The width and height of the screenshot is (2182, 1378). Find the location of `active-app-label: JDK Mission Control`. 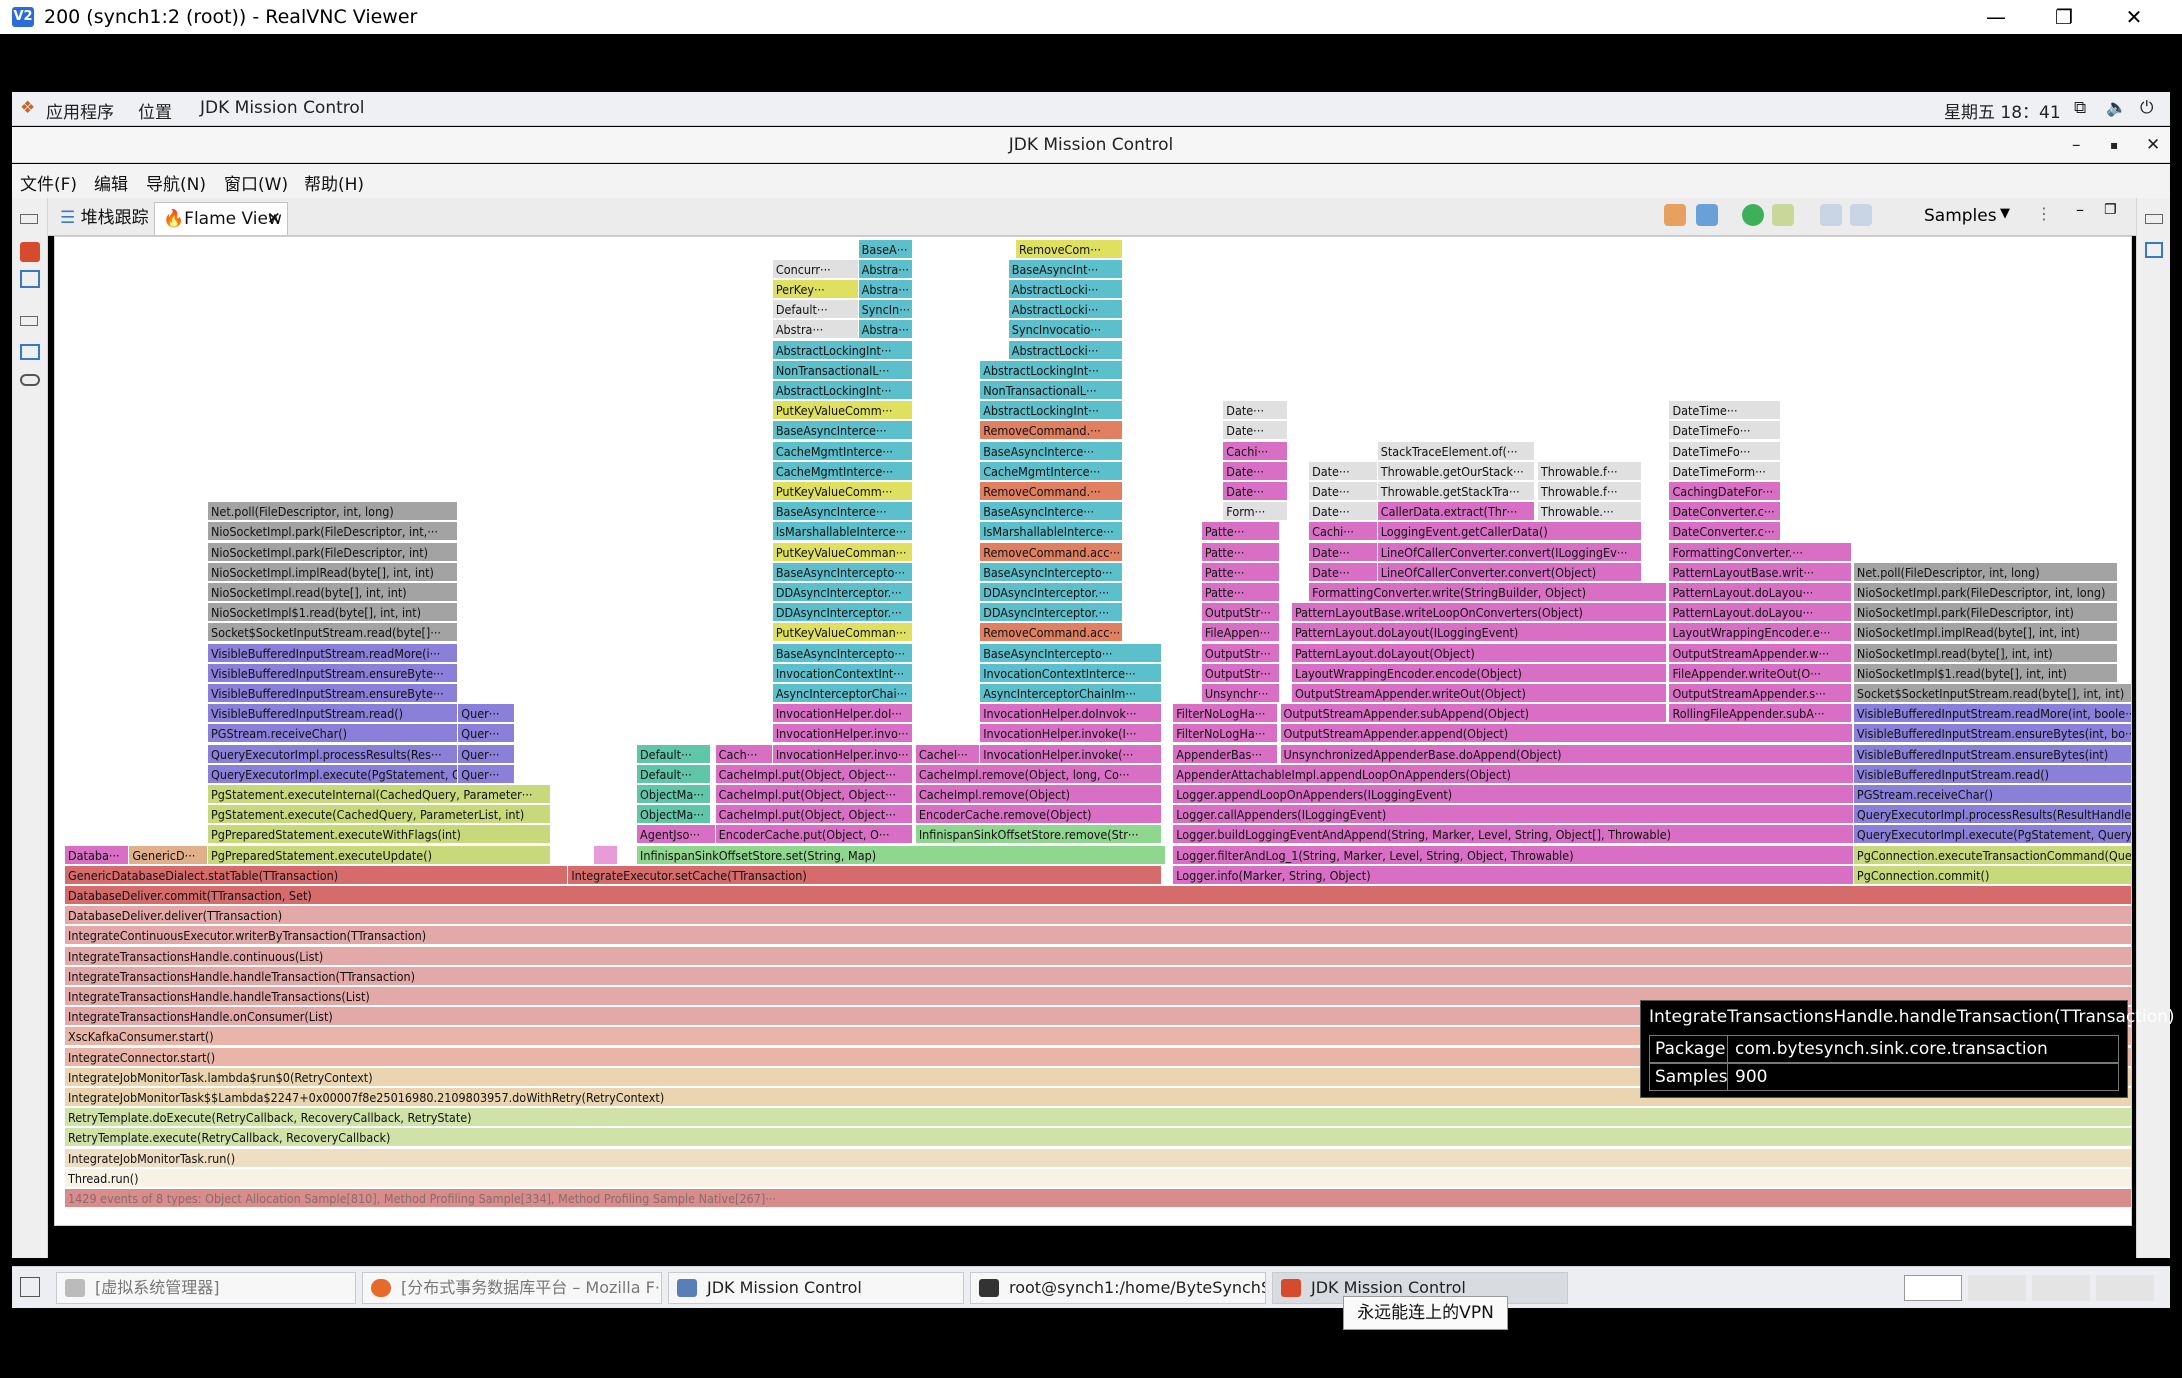

active-app-label: JDK Mission Control is located at coordinates (282, 108).